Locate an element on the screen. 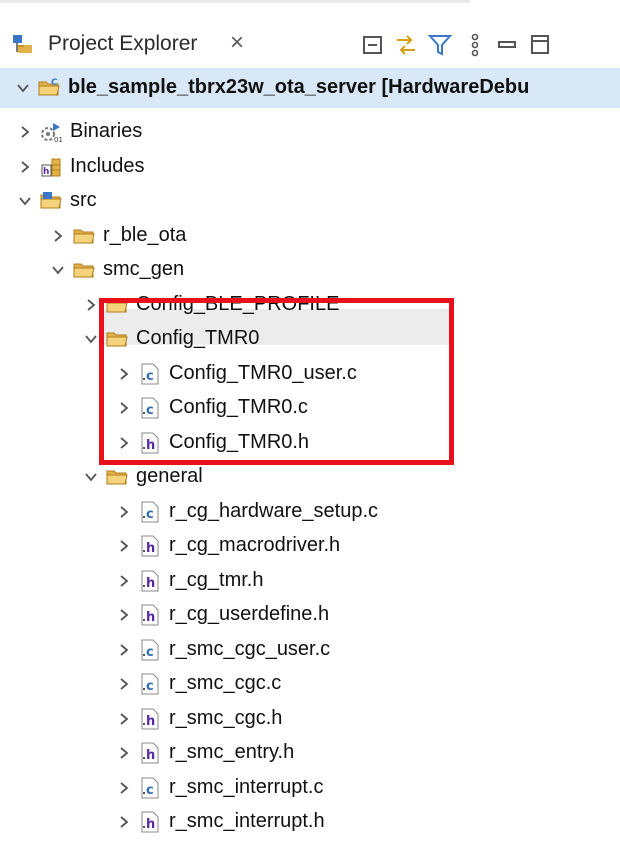 The height and width of the screenshot is (847, 620). tree-item: h r_cg_macrodriver.h is located at coordinates (310, 546).